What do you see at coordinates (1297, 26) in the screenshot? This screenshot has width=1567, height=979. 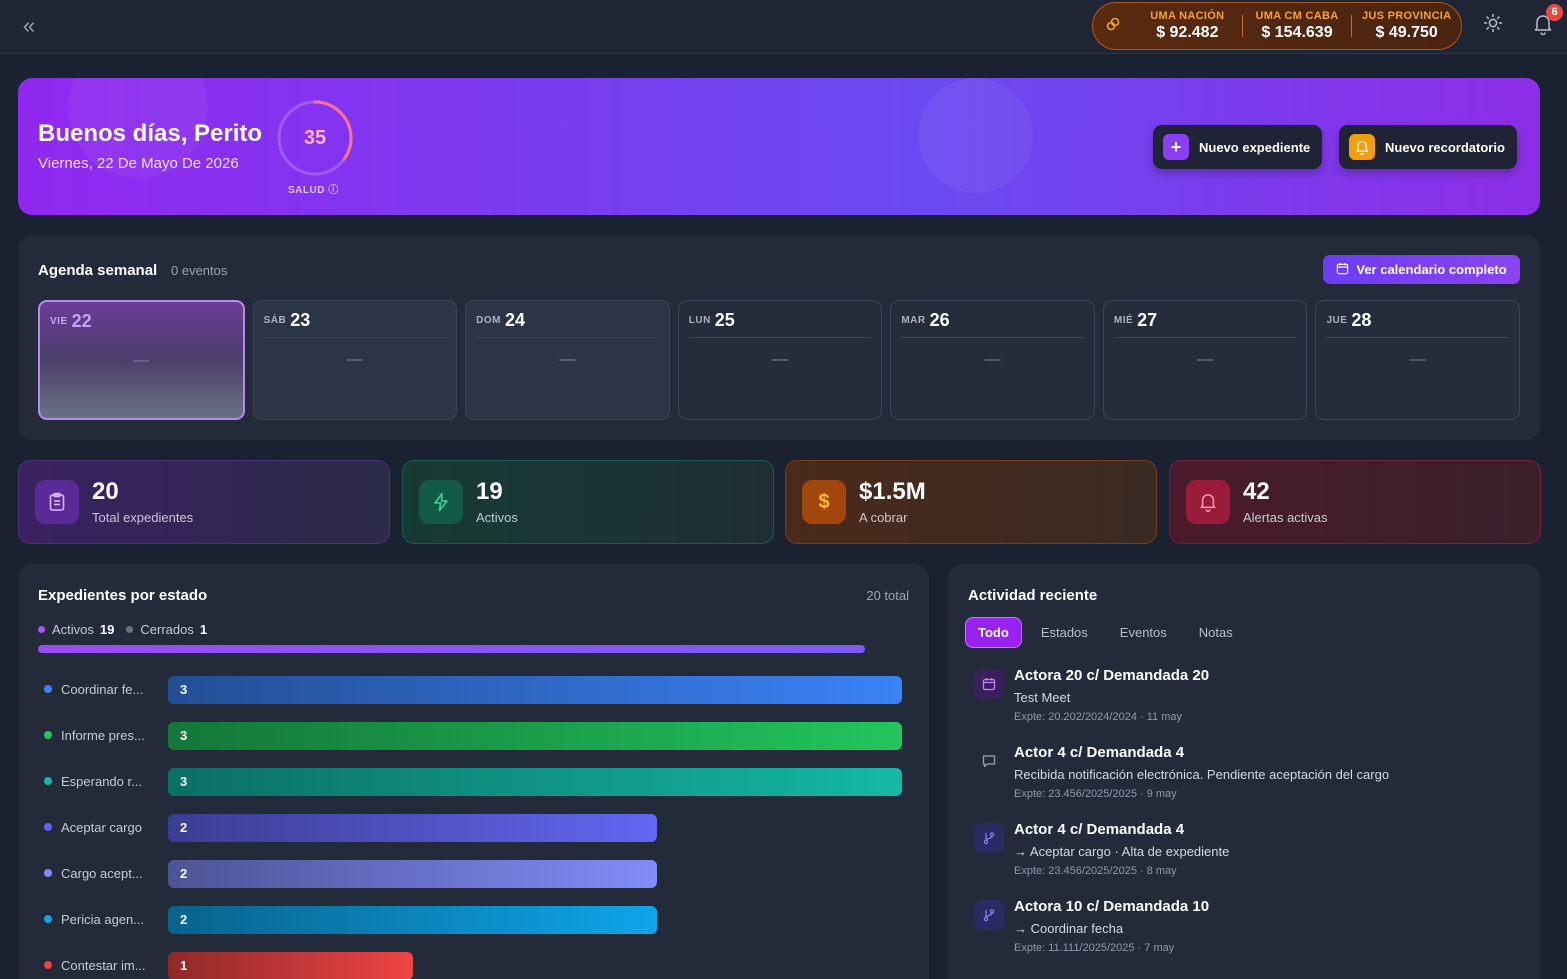 I see `uma-cm-caba: UMA CM CABA $ 154.639` at bounding box center [1297, 26].